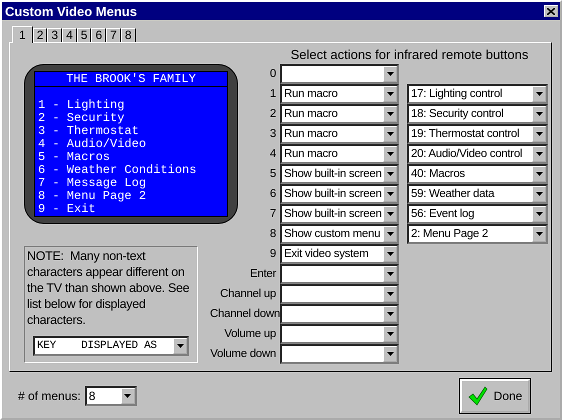 Image resolution: width=562 pixels, height=420 pixels. What do you see at coordinates (495, 396) in the screenshot?
I see `done-button: Done` at bounding box center [495, 396].